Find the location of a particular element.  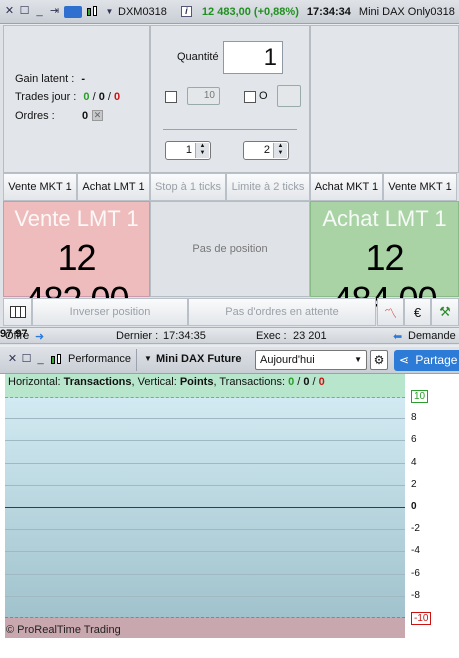

currency-button: € is located at coordinates (417, 312).